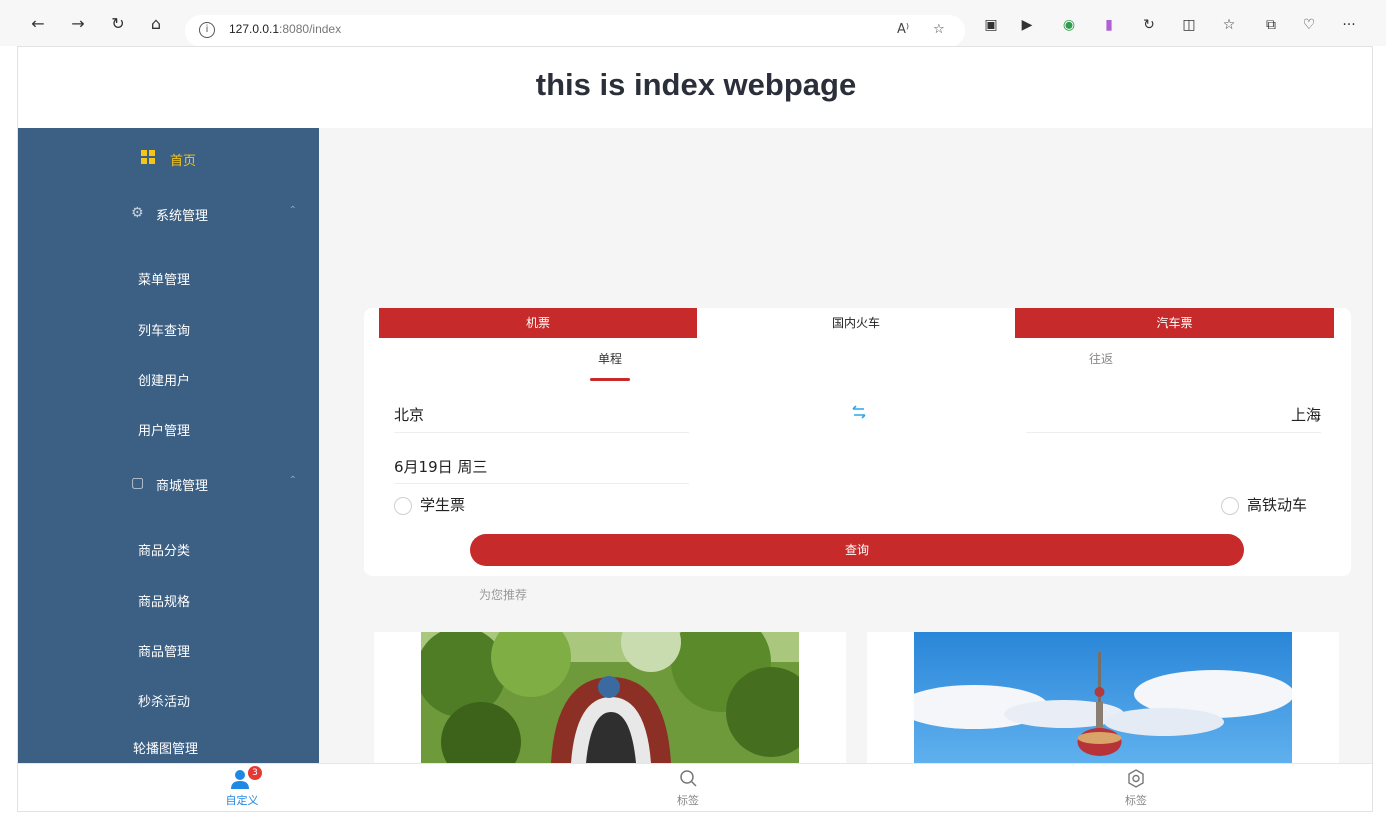 The image size is (1386, 814). I want to click on swap-stations-icon, so click(859, 412).